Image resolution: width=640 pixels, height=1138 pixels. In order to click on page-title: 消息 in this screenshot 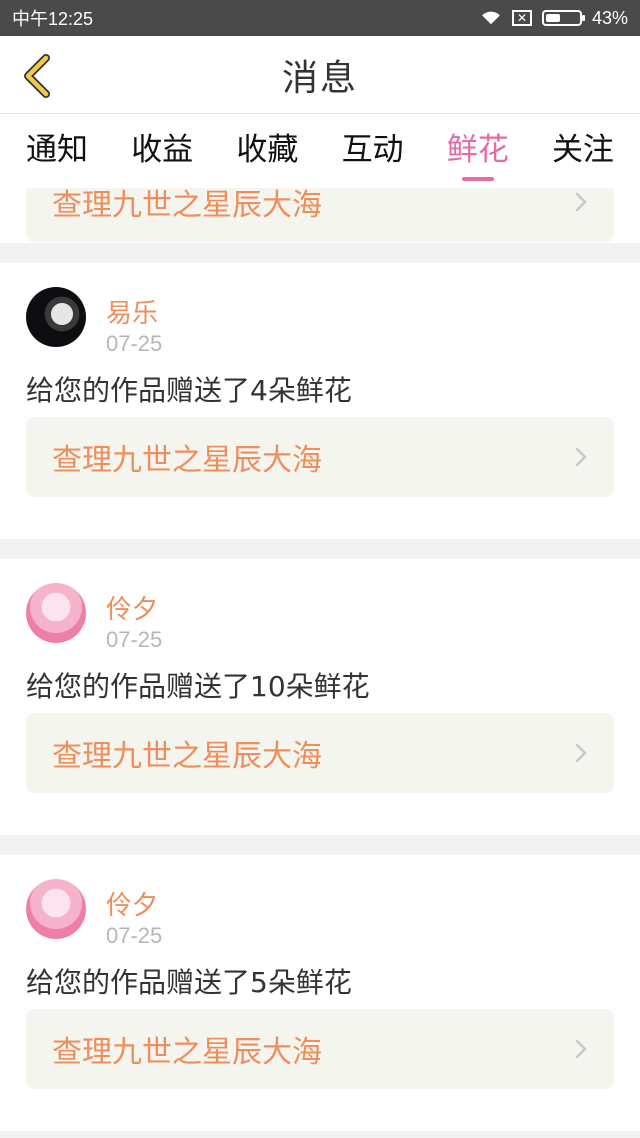, I will do `click(319, 78)`.